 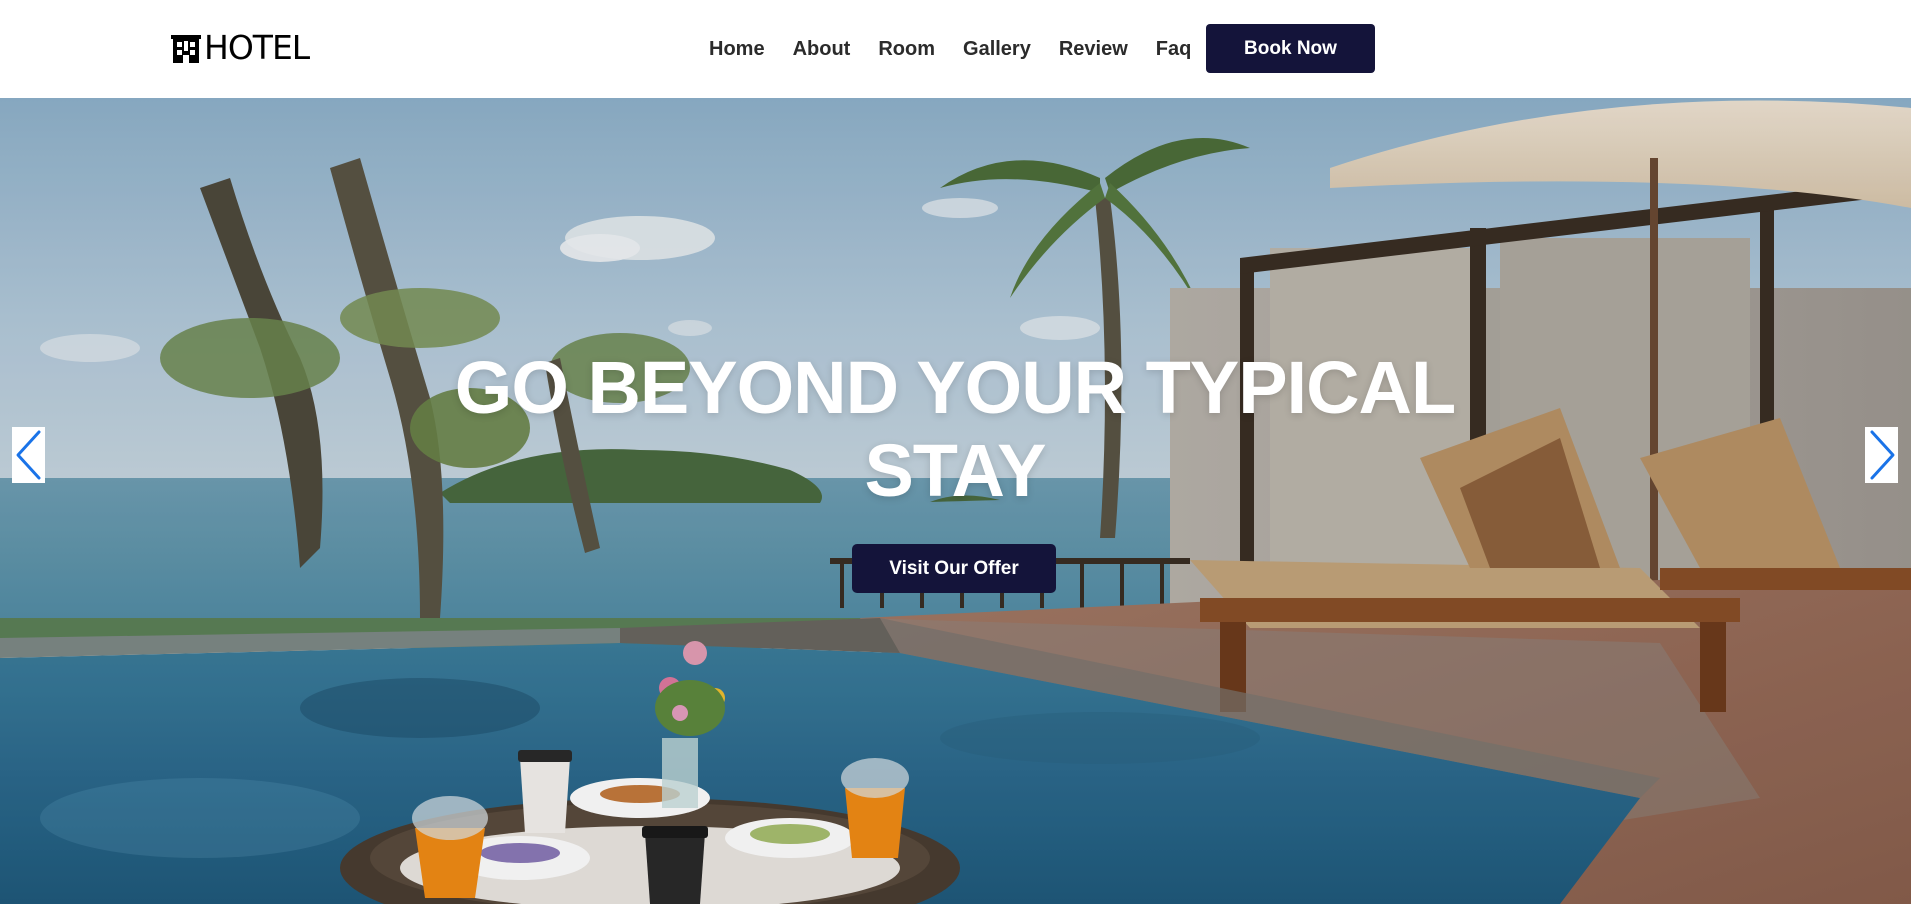 I want to click on slider-prev-button, so click(x=28, y=455).